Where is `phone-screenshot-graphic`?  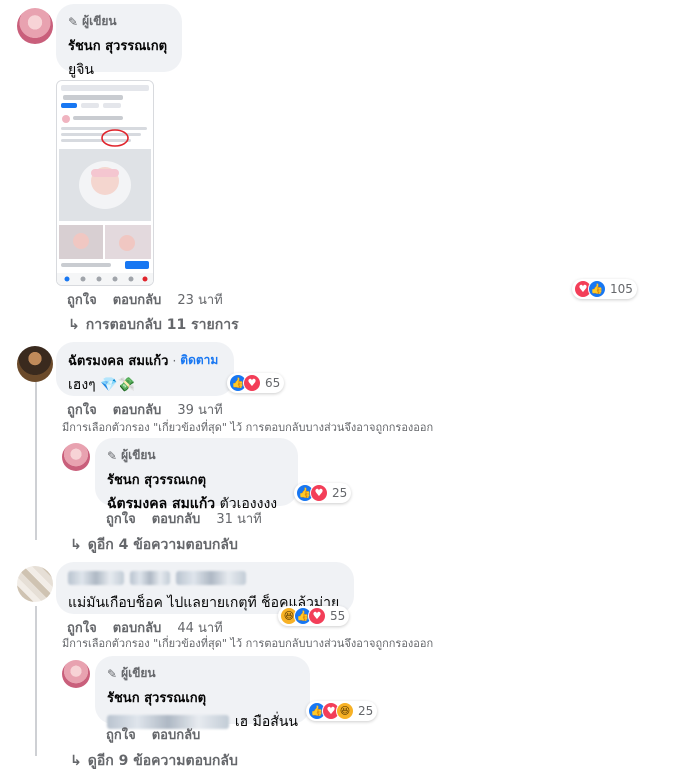
phone-screenshot-graphic is located at coordinates (105, 183).